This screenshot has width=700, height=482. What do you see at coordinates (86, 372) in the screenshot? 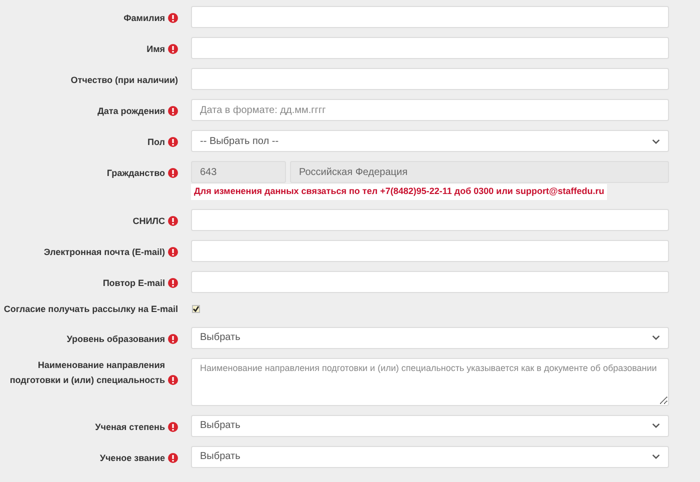
I see `field-label: Наименование направления подготовки и (или) специальность` at bounding box center [86, 372].